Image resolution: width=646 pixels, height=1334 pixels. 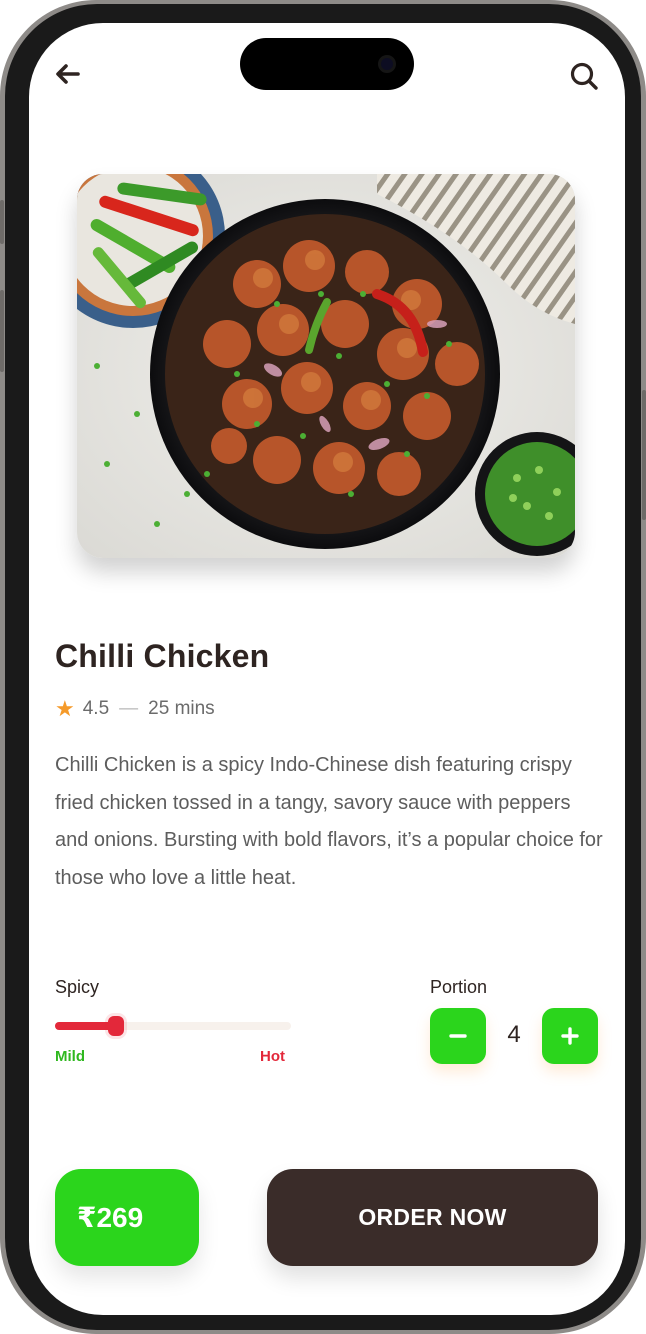 I want to click on dish-meta: ★ 4.5 — 25 mins, so click(x=135, y=709).